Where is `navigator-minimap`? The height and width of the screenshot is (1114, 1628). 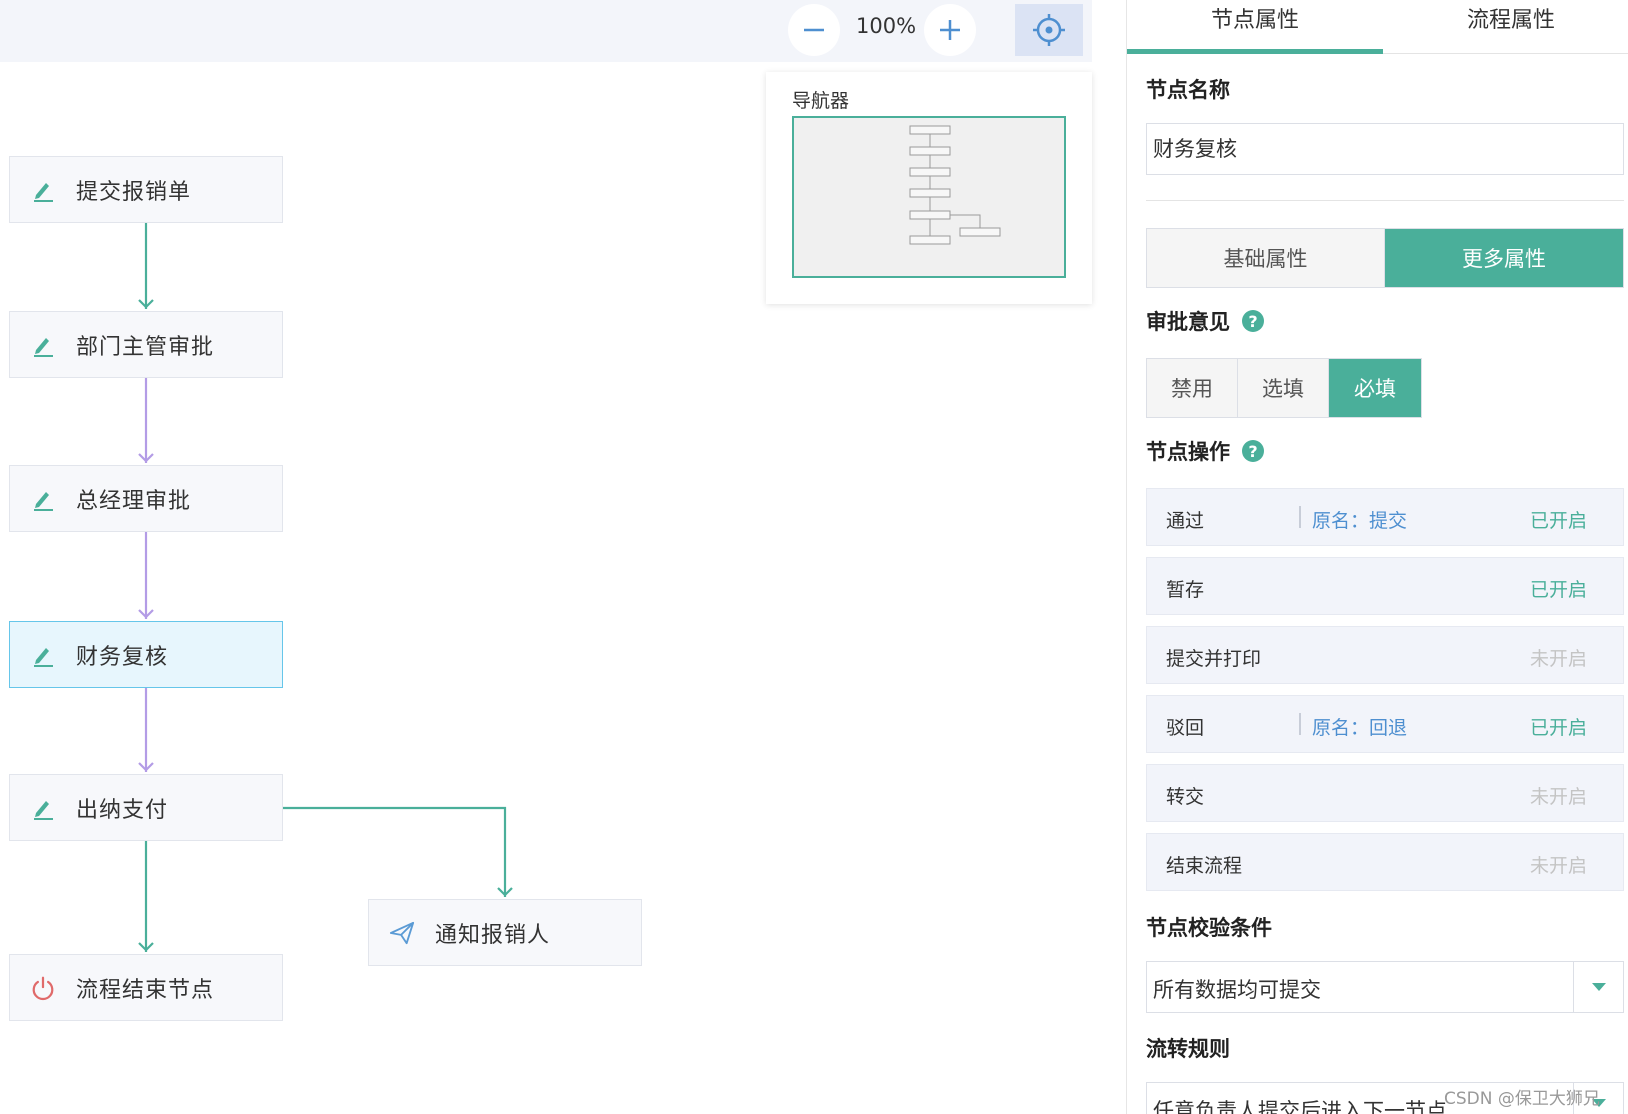
navigator-minimap is located at coordinates (929, 197).